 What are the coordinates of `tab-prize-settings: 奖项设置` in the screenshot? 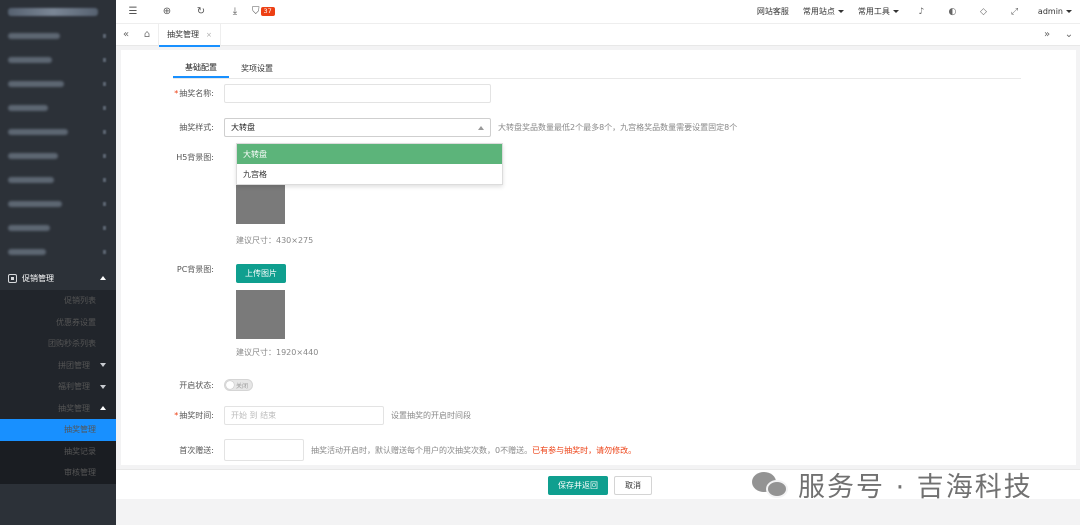 It's located at (257, 68).